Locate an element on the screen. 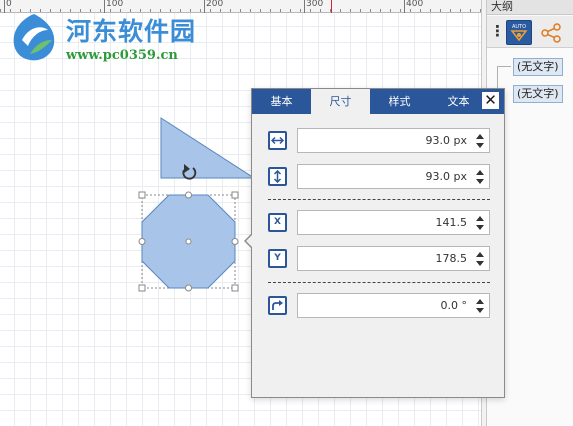  height-stepper is located at coordinates (480, 177).